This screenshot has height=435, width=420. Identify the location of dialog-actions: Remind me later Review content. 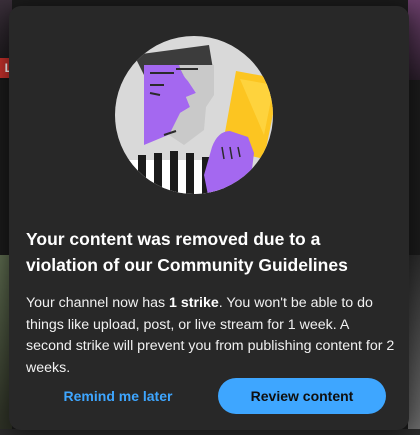
(209, 396).